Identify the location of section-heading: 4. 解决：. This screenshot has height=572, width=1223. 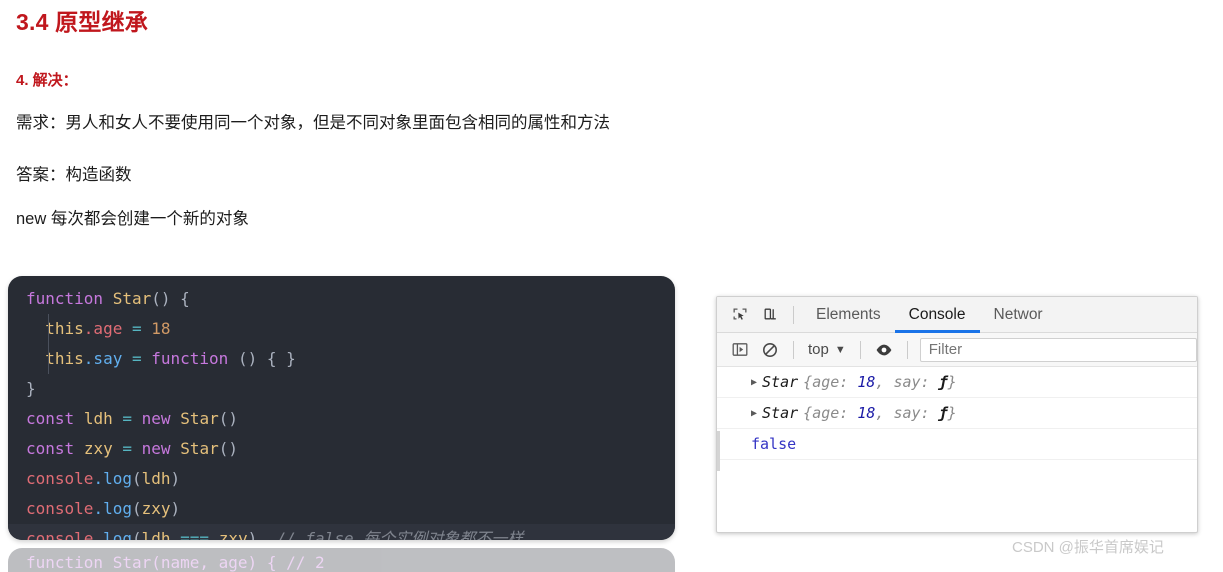
(47, 80).